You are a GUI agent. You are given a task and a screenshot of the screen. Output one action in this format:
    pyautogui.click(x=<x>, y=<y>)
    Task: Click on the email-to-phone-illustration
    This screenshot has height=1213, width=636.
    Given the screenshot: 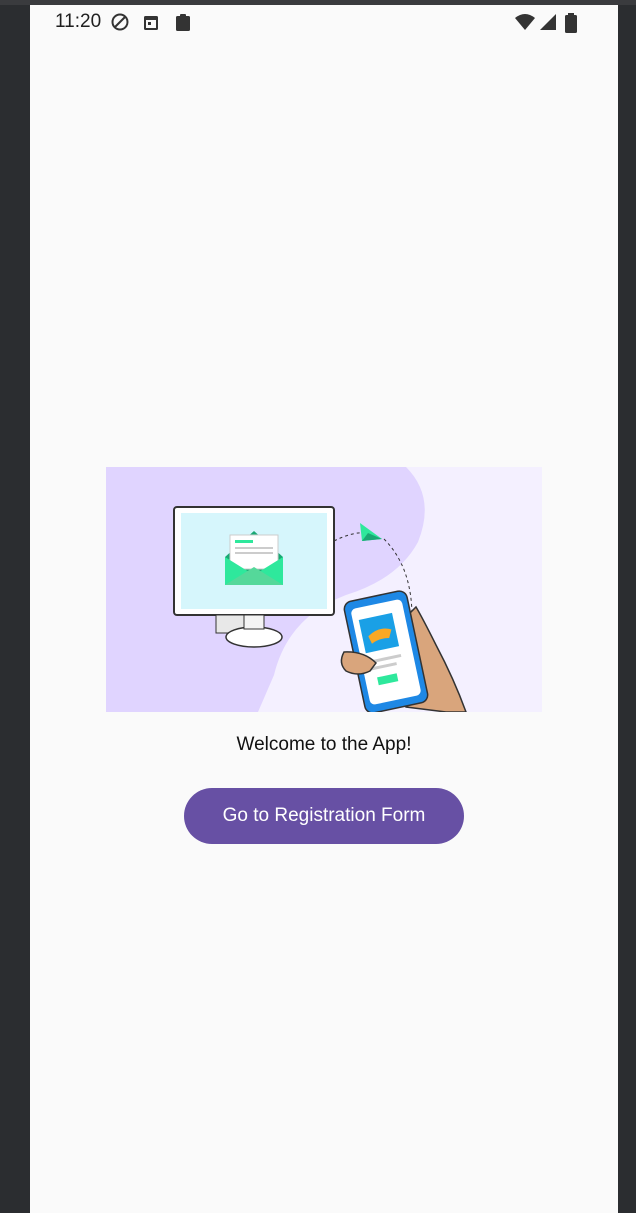 What is the action you would take?
    pyautogui.click(x=324, y=589)
    